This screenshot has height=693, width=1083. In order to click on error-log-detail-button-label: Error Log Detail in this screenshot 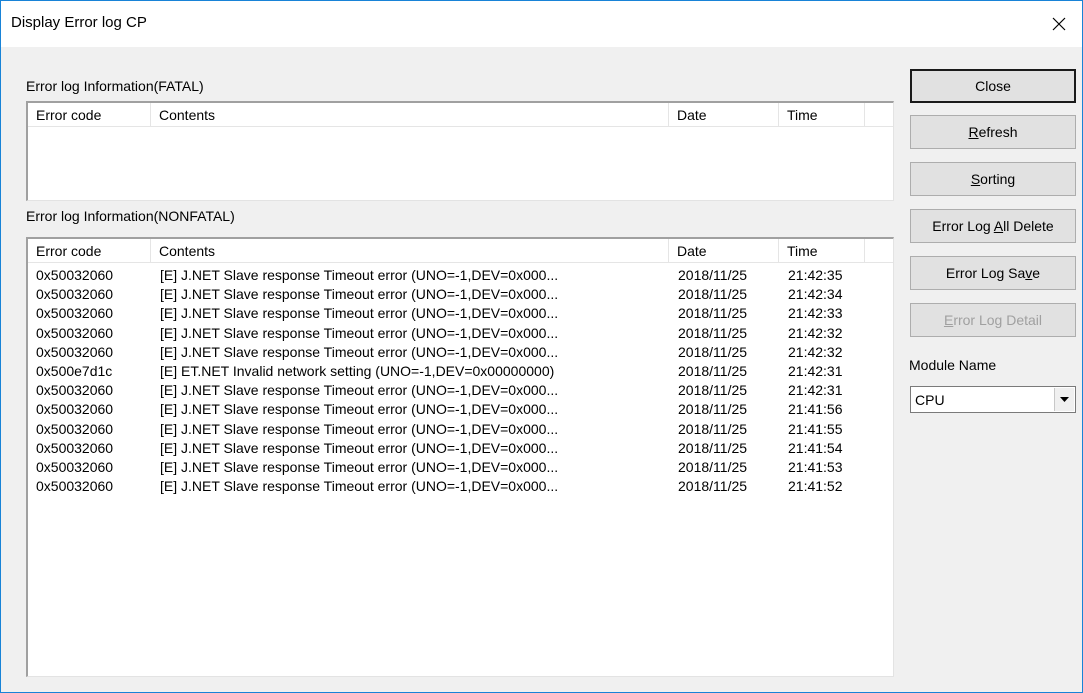, I will do `click(993, 320)`.